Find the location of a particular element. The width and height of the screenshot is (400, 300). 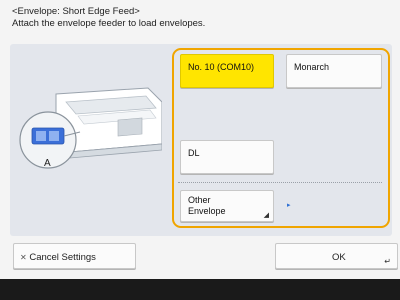

other-envelope-label-line2: Envelope is located at coordinates (207, 211).